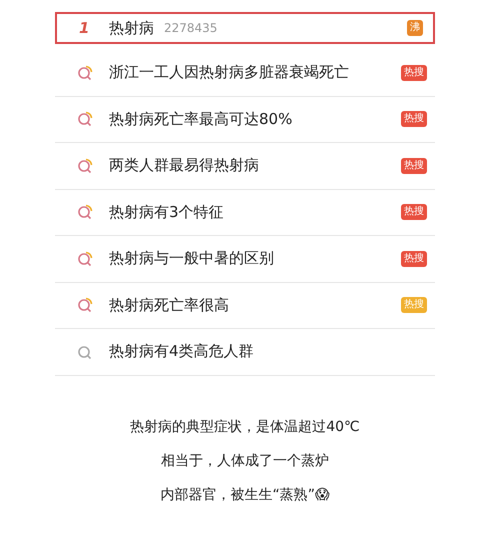  I want to click on caption-line: 内部器官，被生生“蒸熟”😱, so click(245, 495).